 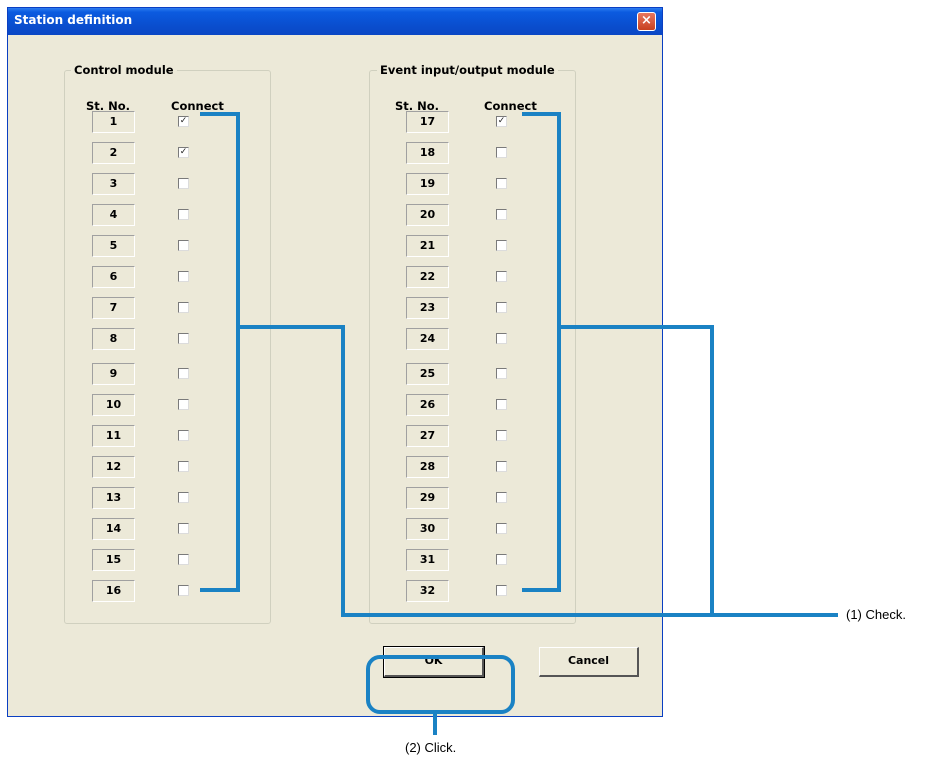 What do you see at coordinates (541, 352) in the screenshot?
I see `right-bracket` at bounding box center [541, 352].